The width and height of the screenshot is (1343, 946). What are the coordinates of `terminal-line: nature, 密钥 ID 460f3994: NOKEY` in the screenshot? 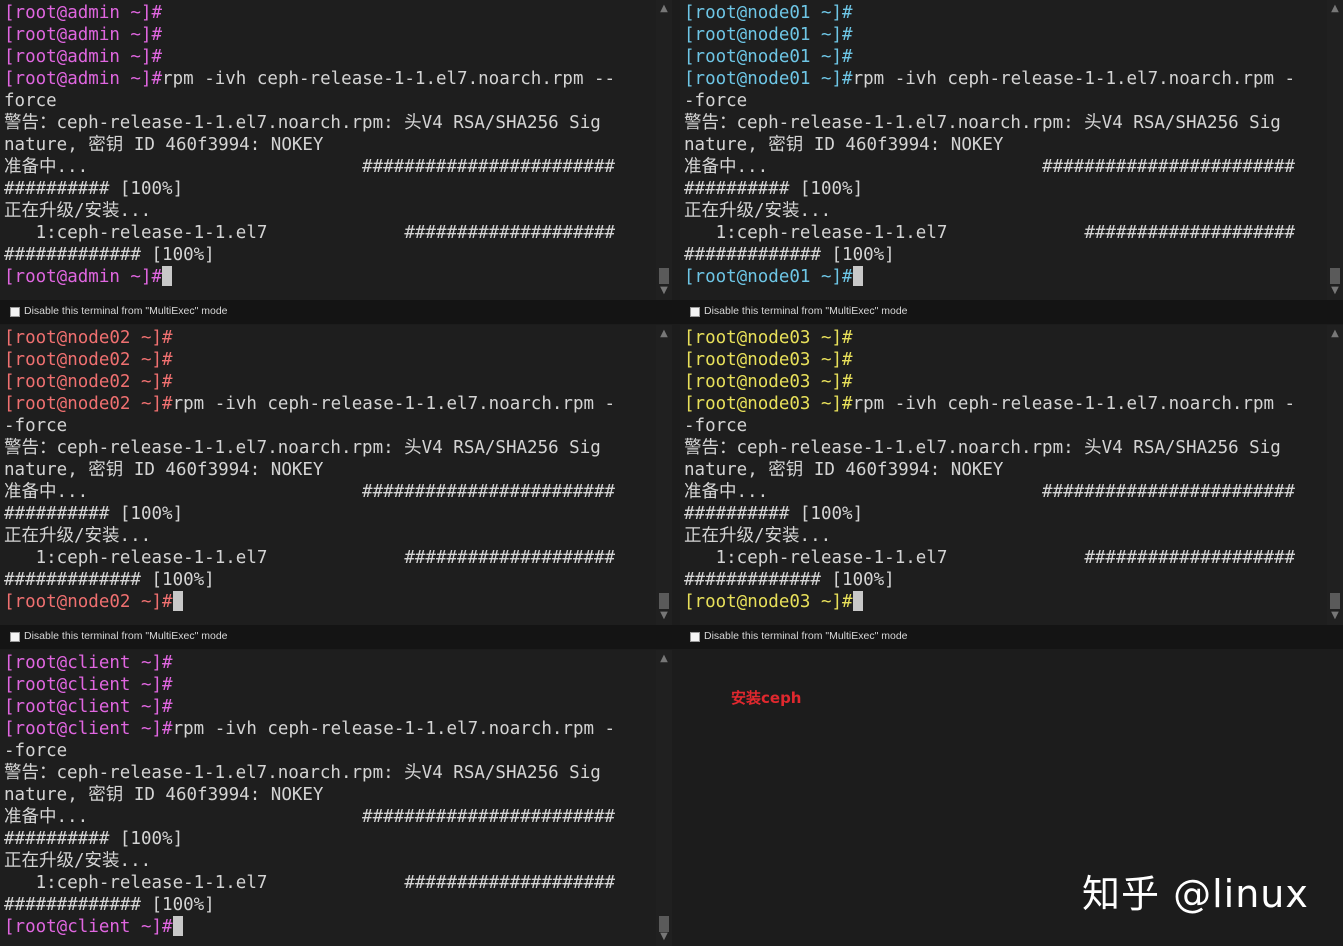 It's located at (327, 145).